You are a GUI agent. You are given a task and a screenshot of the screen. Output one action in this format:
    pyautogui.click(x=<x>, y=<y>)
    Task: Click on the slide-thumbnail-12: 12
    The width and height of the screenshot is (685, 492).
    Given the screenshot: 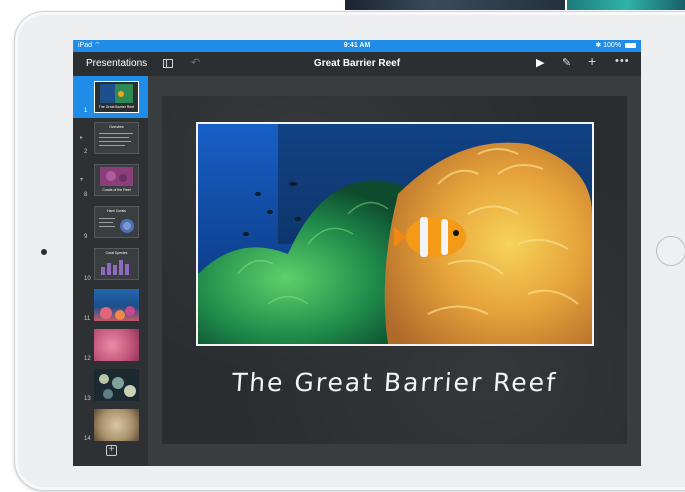 What is the action you would take?
    pyautogui.click(x=110, y=346)
    